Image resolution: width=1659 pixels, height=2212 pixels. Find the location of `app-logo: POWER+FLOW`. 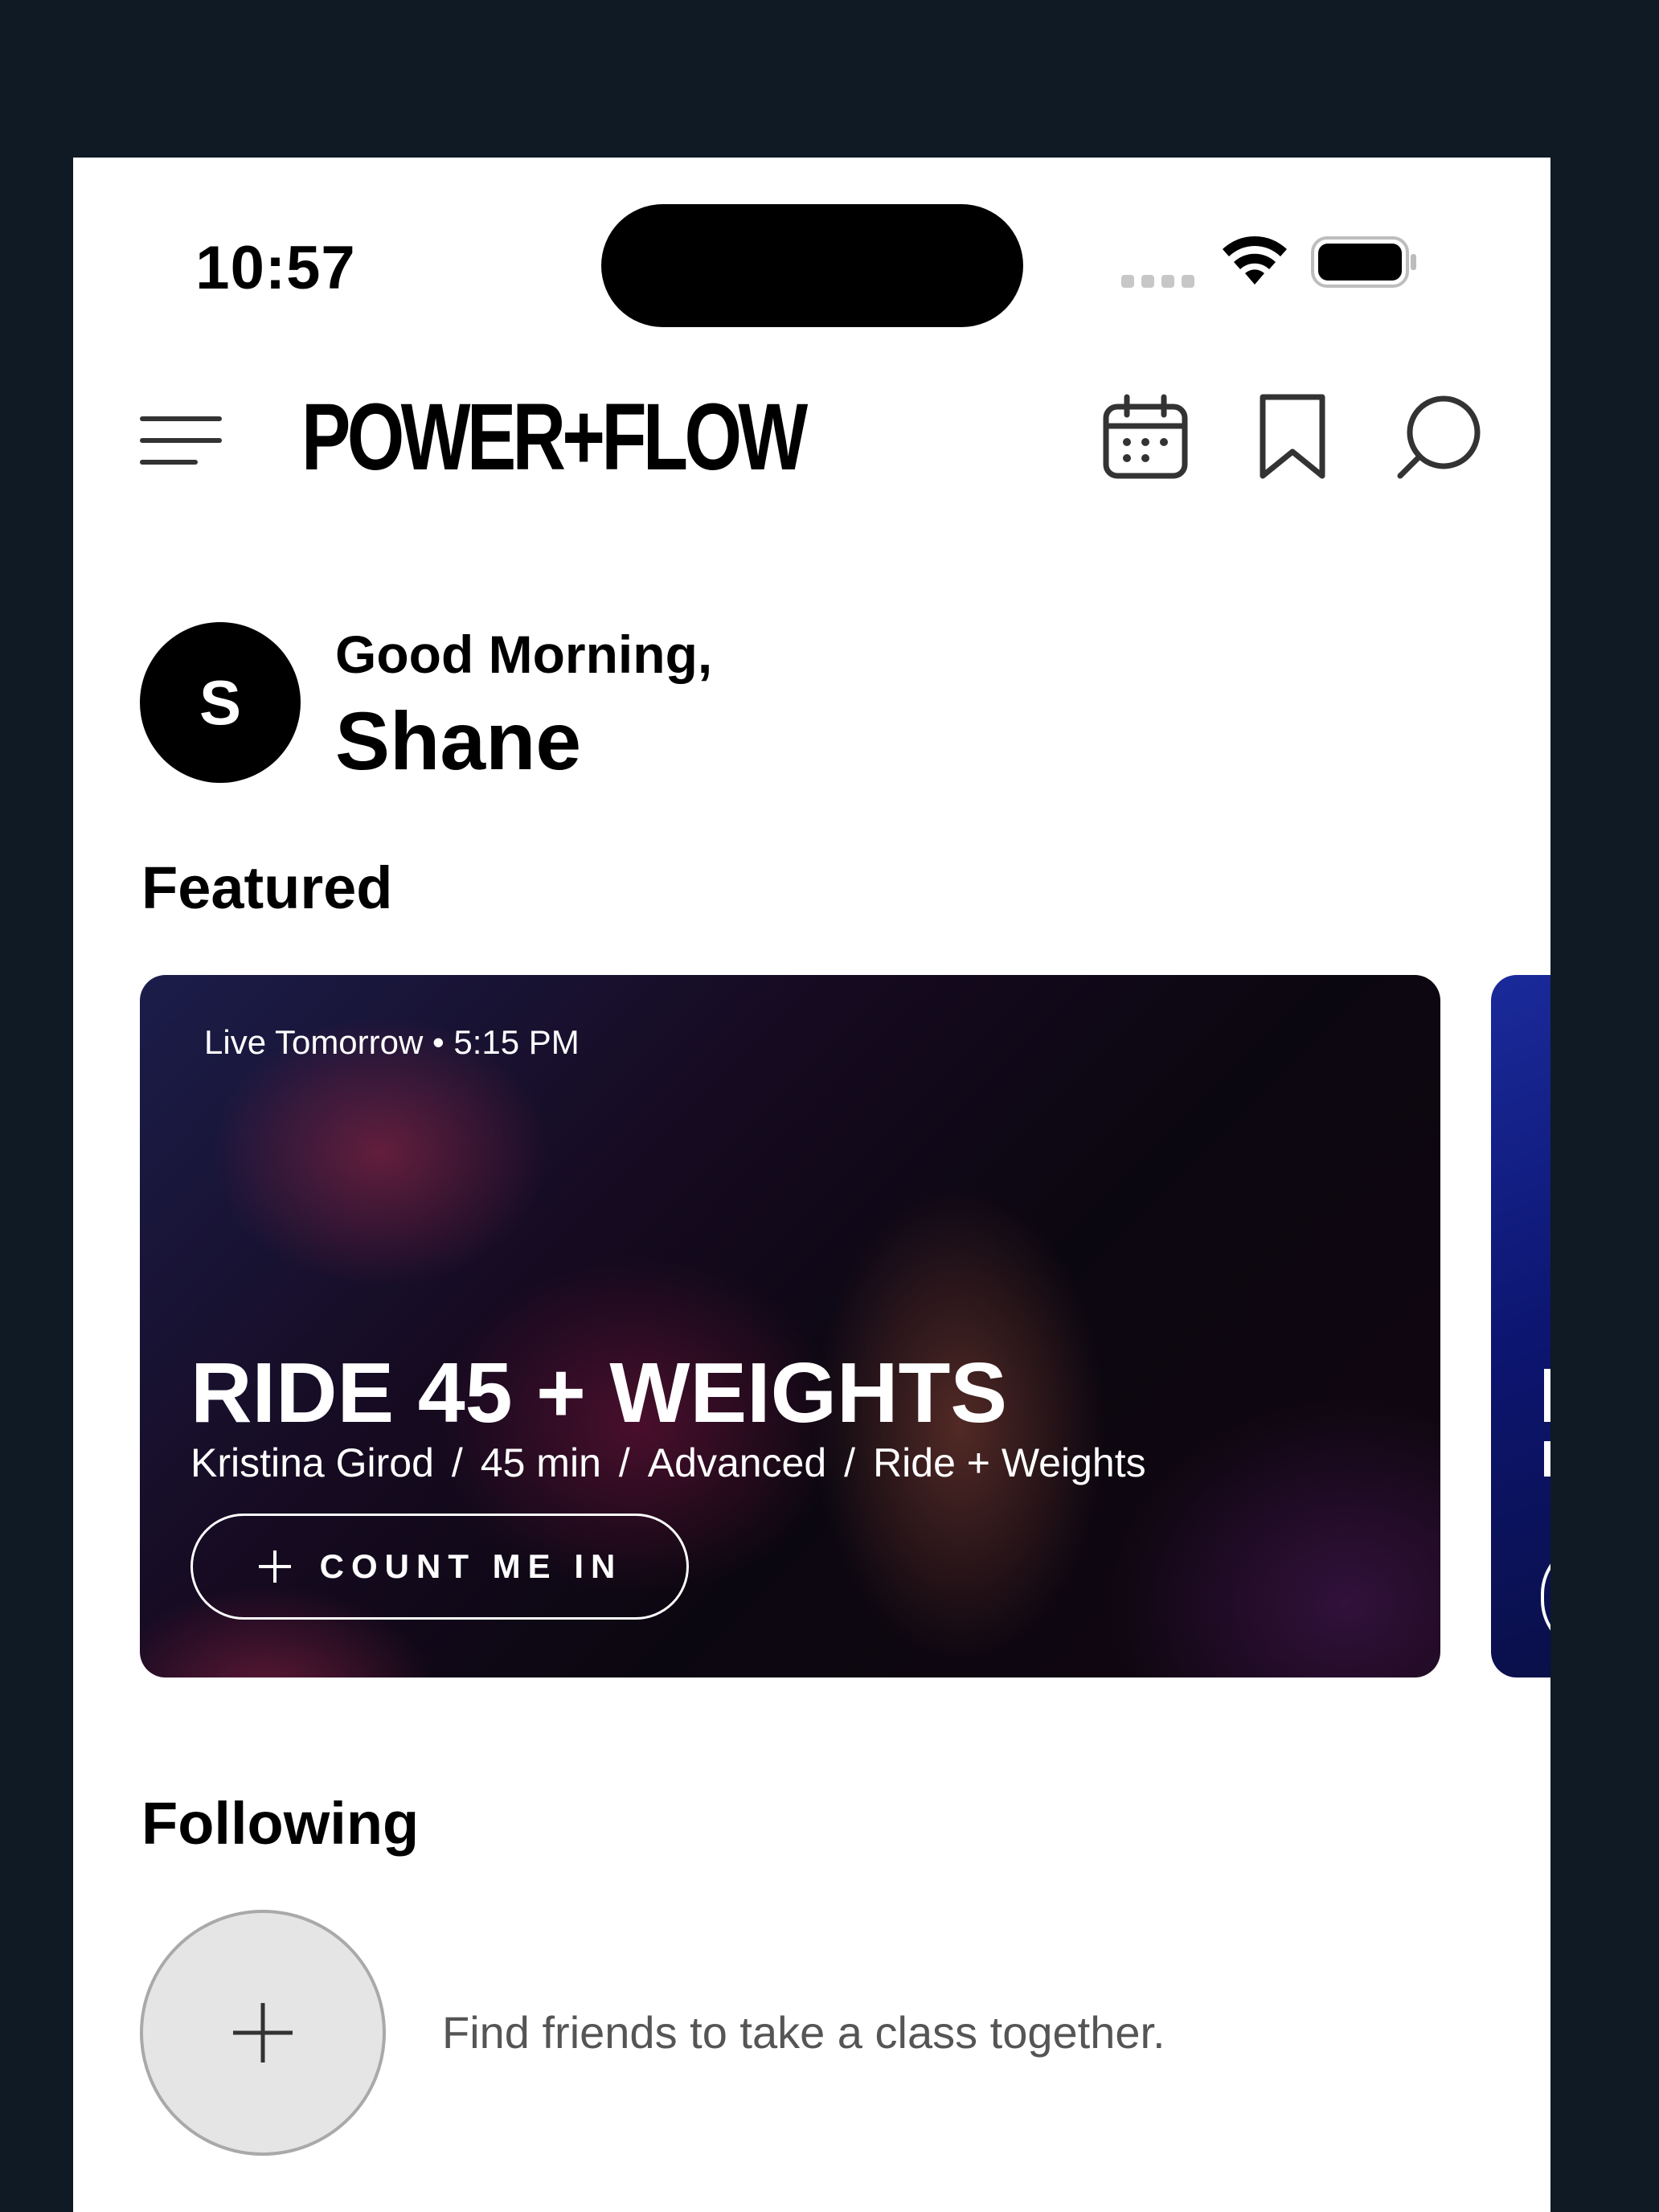

app-logo: POWER+FLOW is located at coordinates (554, 437).